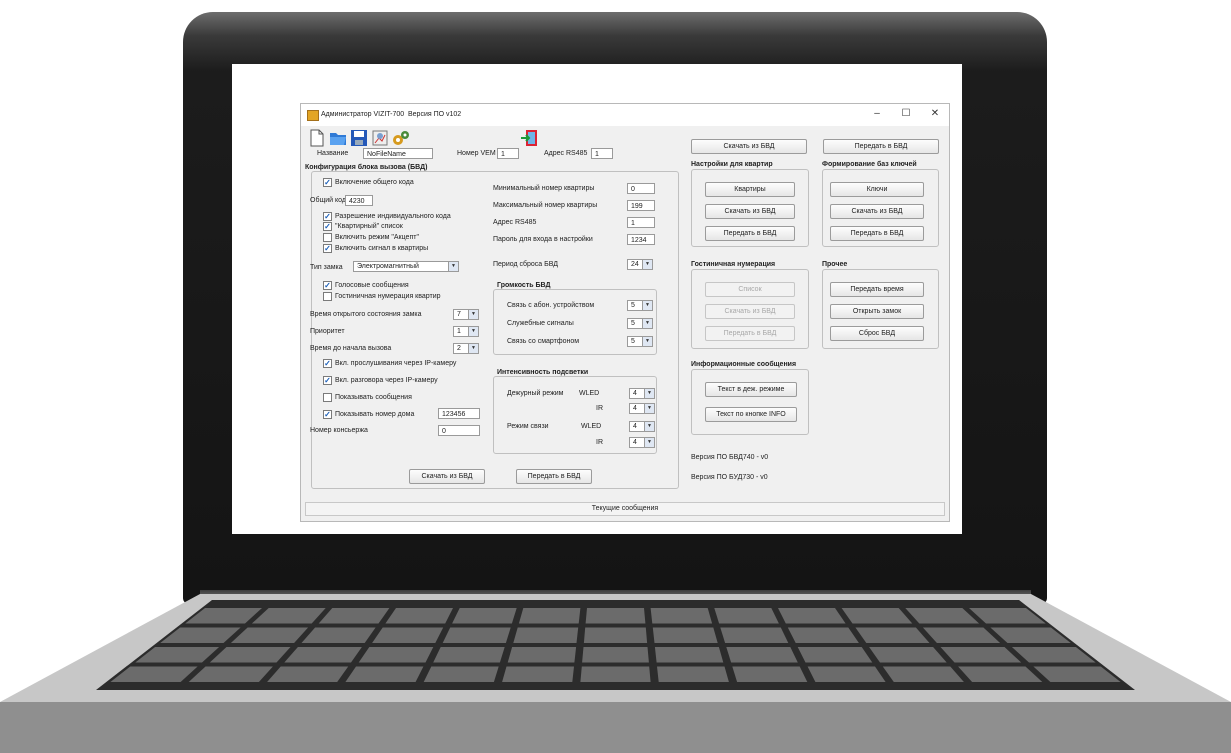 The width and height of the screenshot is (1231, 753). I want to click on subscriber-volume-select: 5 ▼, so click(640, 305).